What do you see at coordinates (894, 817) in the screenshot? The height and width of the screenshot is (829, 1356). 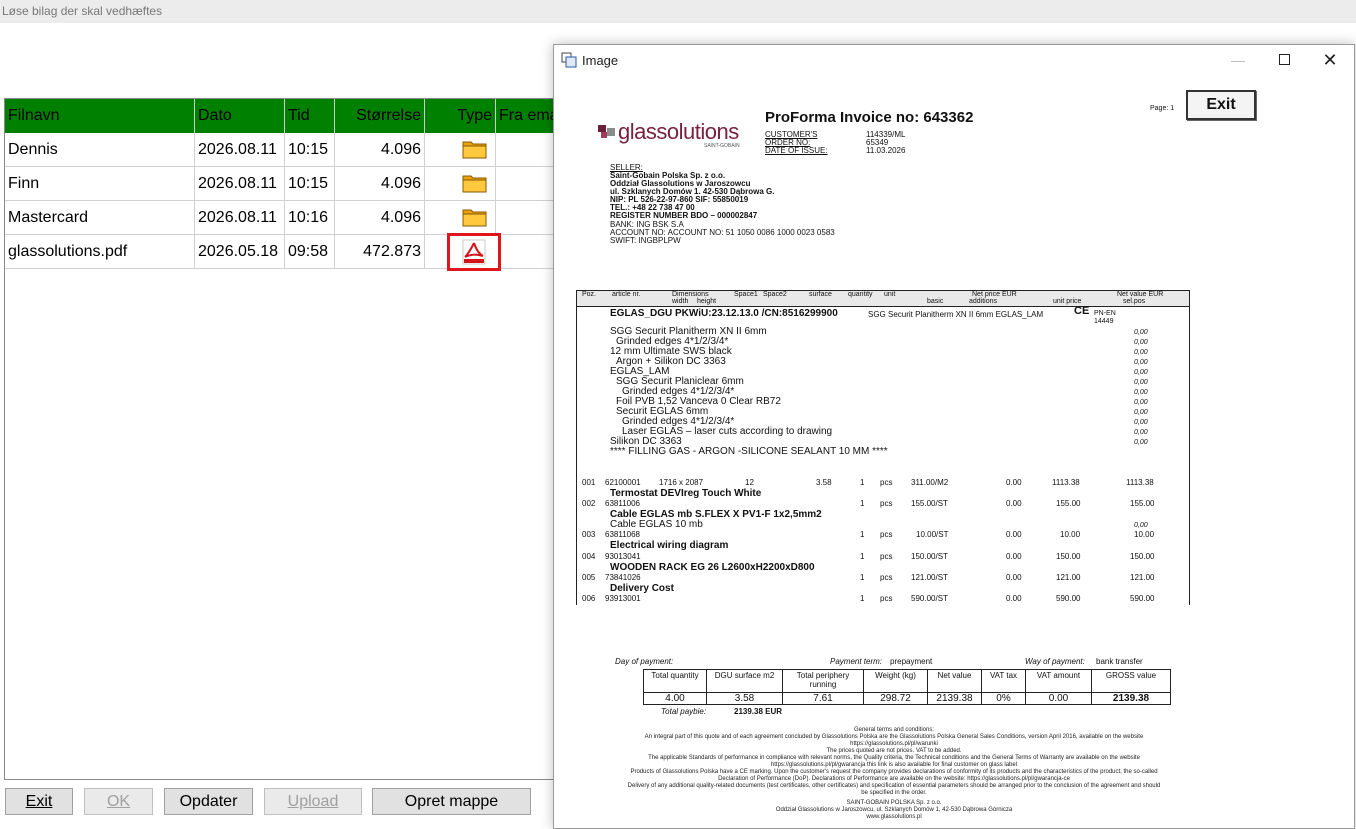 I see `terms-line: www.glassolutions.pl` at bounding box center [894, 817].